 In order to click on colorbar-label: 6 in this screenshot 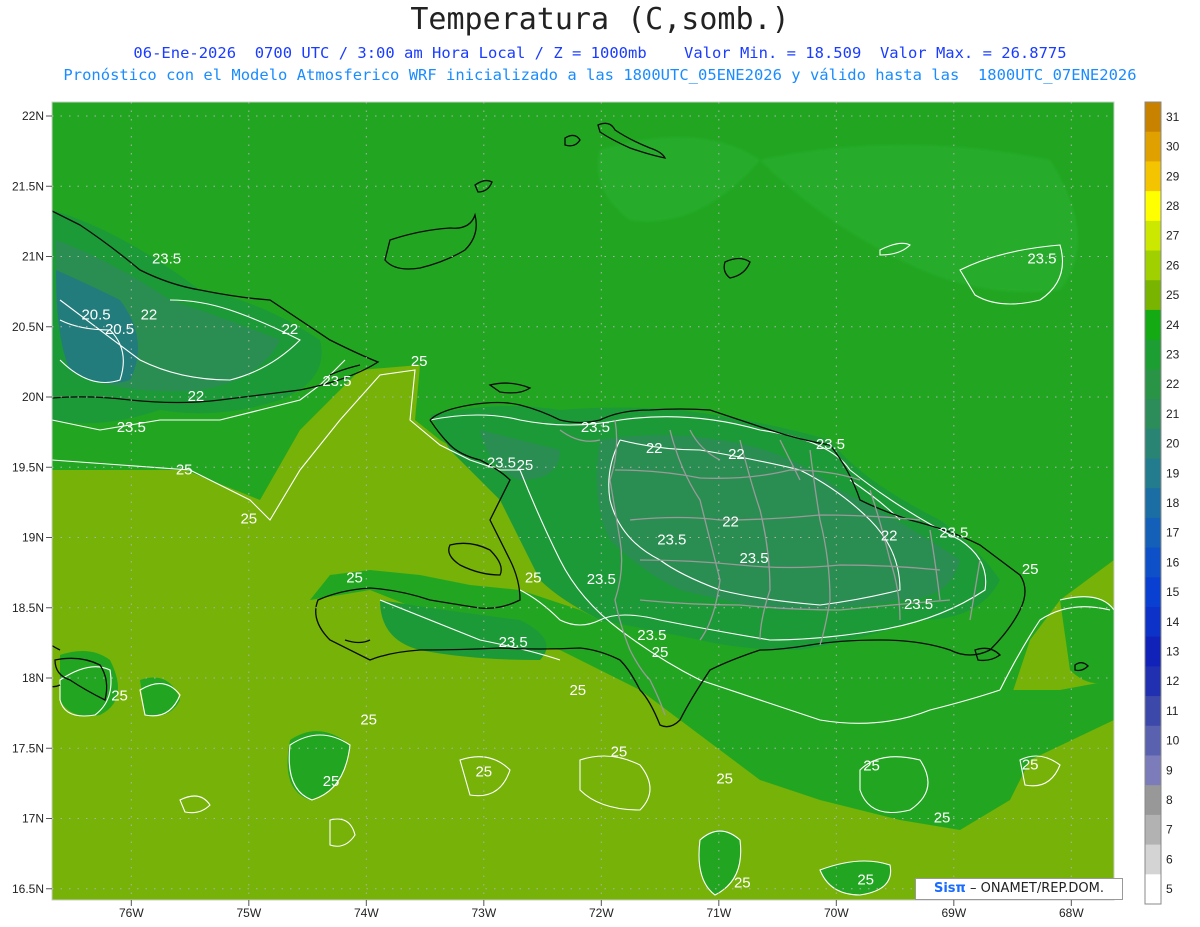, I will do `click(1169, 859)`.